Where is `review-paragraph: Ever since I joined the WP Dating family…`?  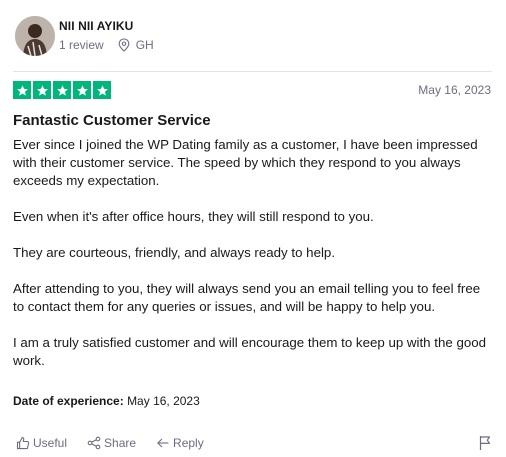 review-paragraph: Ever since I joined the WP Dating family… is located at coordinates (245, 162).